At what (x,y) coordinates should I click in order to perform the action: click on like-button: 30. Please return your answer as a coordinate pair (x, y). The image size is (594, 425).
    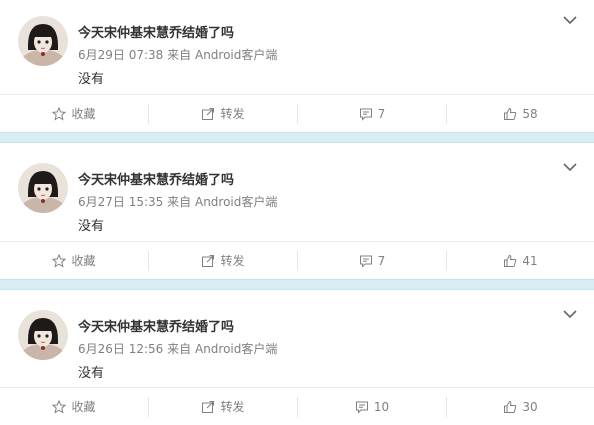
    Looking at the image, I should click on (520, 406).